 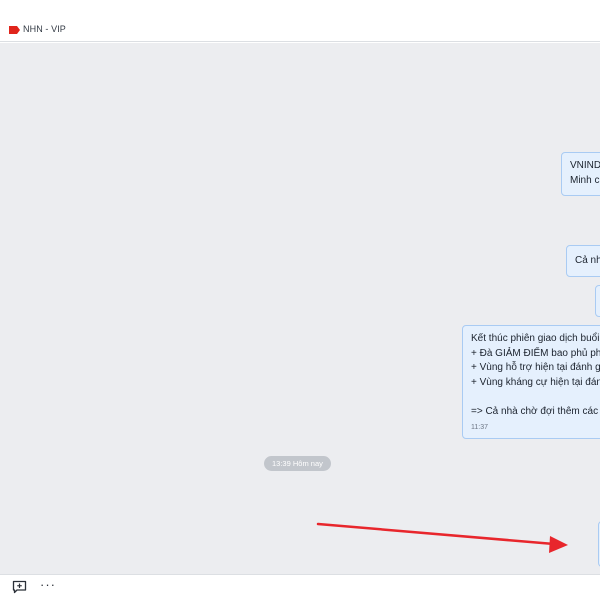 What do you see at coordinates (48, 585) in the screenshot?
I see `more-options-icon: ···` at bounding box center [48, 585].